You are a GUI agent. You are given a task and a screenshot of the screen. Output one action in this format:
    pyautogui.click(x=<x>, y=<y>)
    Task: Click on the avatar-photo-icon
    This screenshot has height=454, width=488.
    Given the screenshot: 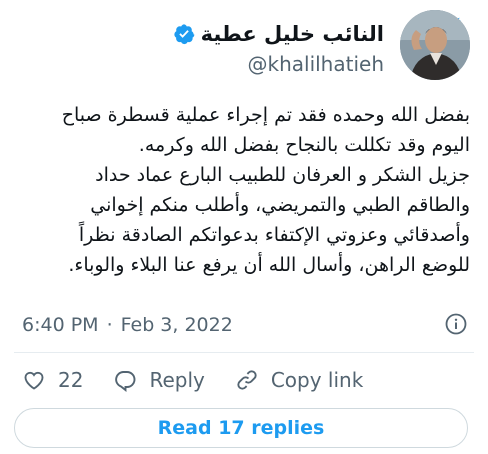 What is the action you would take?
    pyautogui.click(x=435, y=45)
    